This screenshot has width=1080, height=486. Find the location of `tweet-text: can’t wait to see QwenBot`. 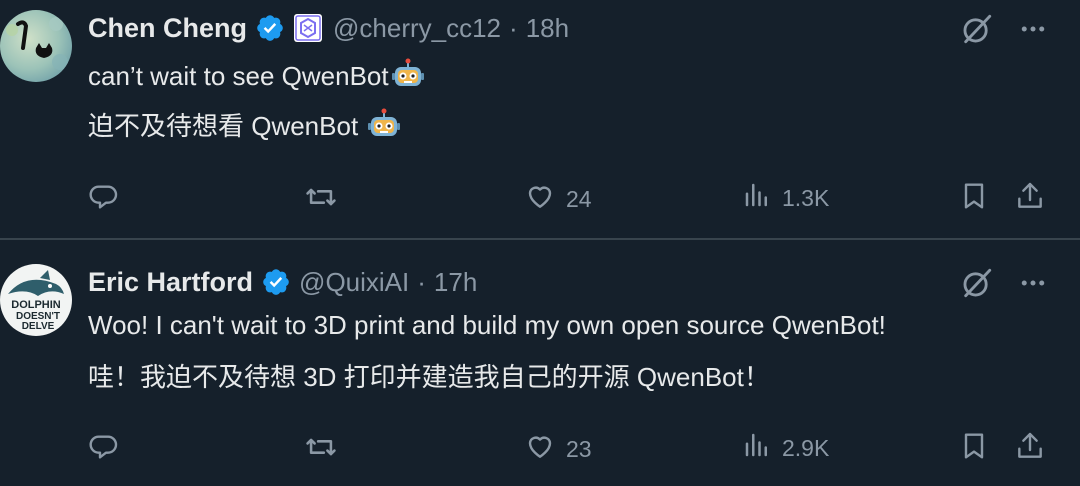

tweet-text: can’t wait to see QwenBot is located at coordinates (238, 76).